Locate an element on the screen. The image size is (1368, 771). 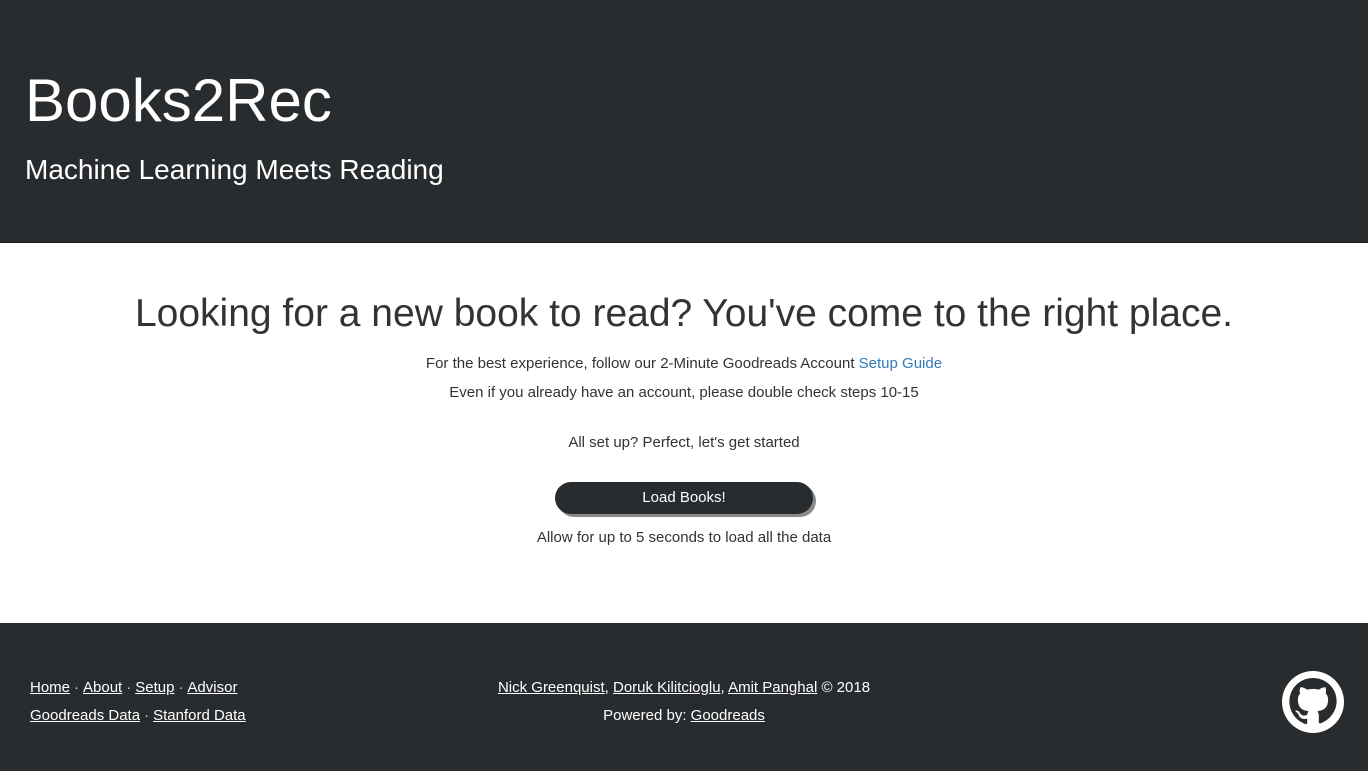
site-subtitle: Machine Learning Meets Reading is located at coordinates (234, 169).